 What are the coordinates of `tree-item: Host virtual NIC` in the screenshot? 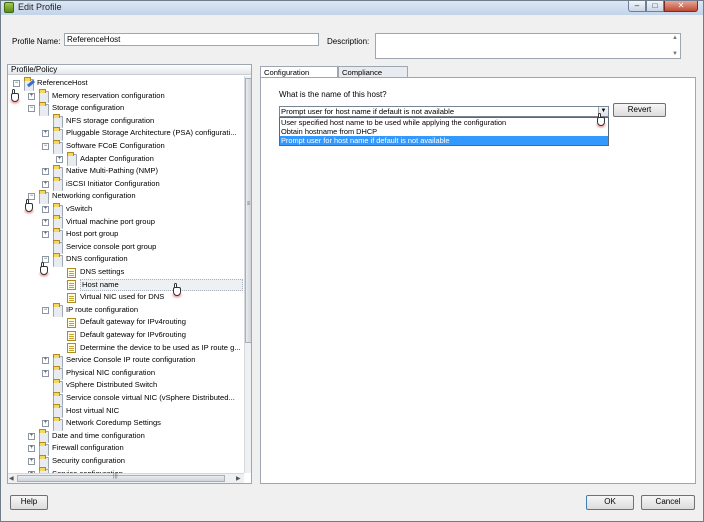 It's located at (92, 411).